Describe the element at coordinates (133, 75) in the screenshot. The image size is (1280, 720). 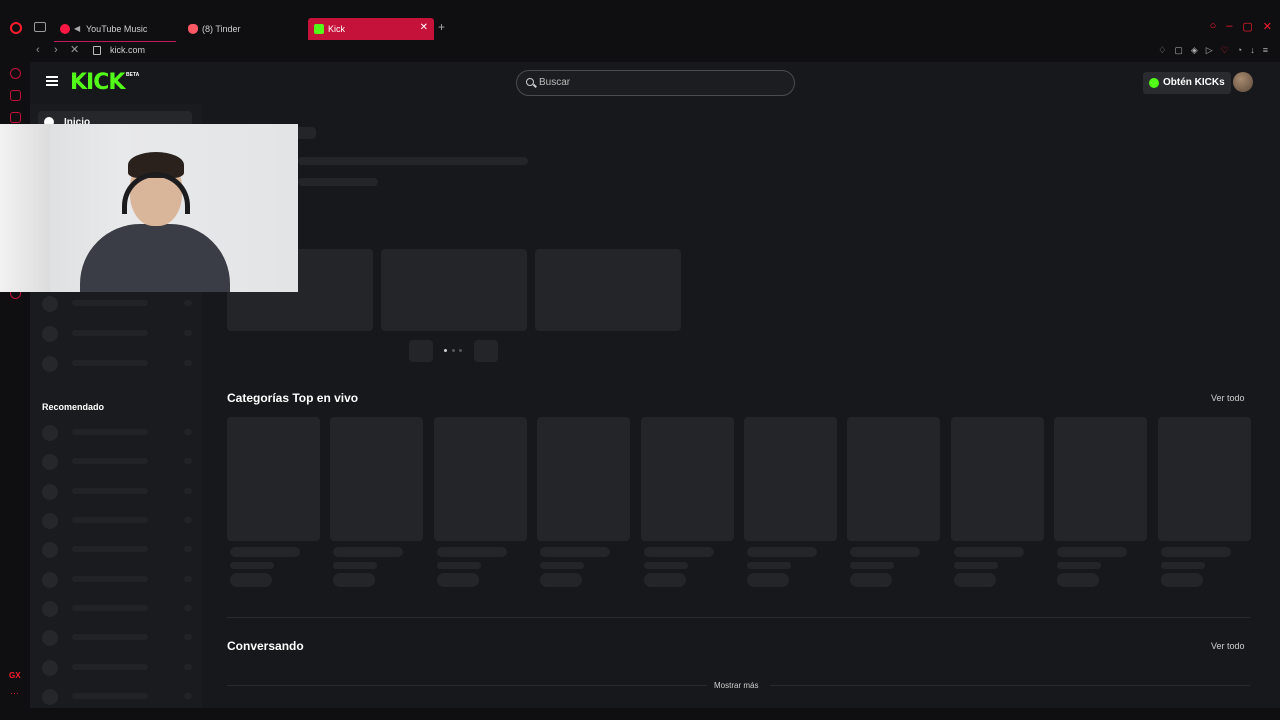
I see `beta-badge: BETA` at that location.